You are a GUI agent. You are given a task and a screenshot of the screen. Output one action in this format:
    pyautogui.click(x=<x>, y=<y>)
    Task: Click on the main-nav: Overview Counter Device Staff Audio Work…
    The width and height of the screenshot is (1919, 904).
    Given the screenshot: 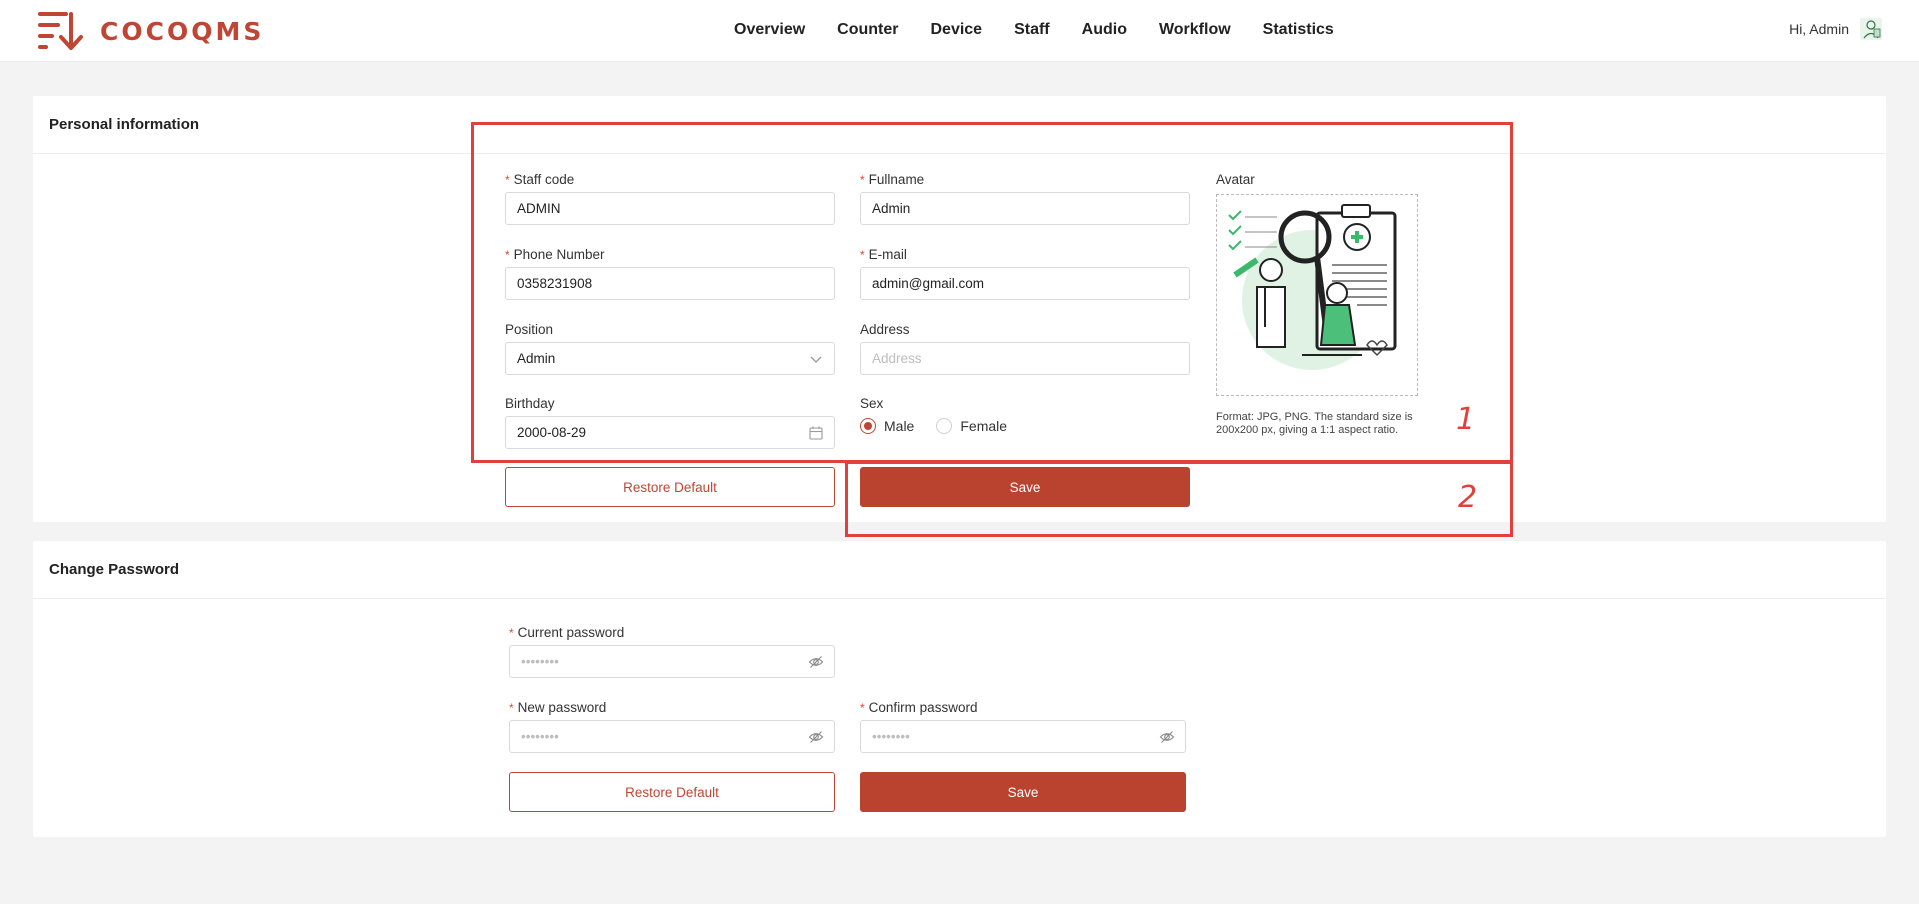 What is the action you would take?
    pyautogui.click(x=1050, y=30)
    